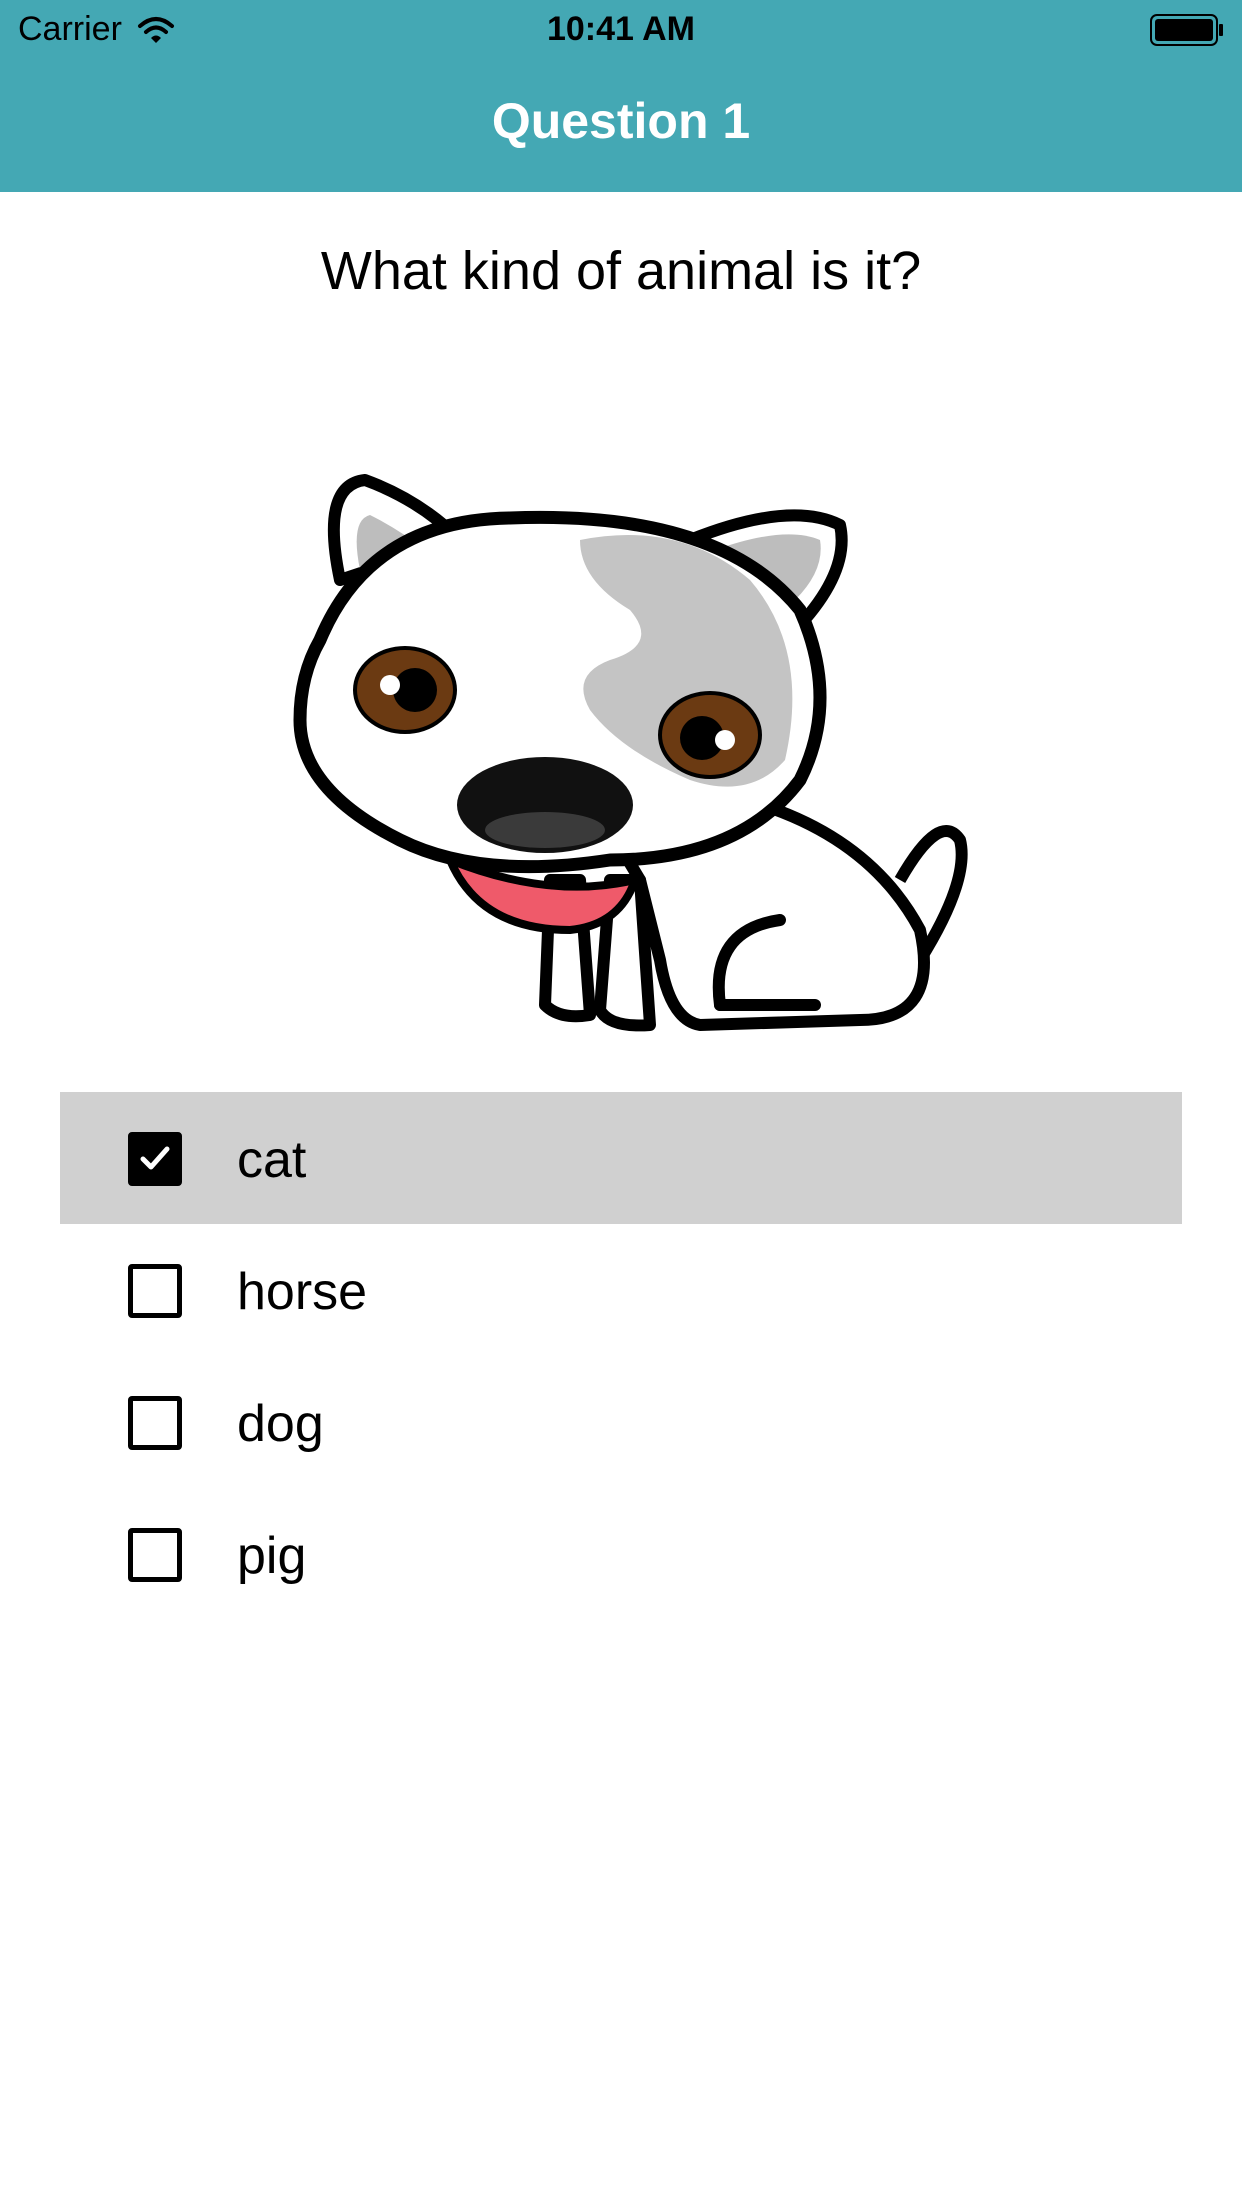 The width and height of the screenshot is (1242, 2208). What do you see at coordinates (621, 271) in the screenshot?
I see `question-text: What kind of animal is it?` at bounding box center [621, 271].